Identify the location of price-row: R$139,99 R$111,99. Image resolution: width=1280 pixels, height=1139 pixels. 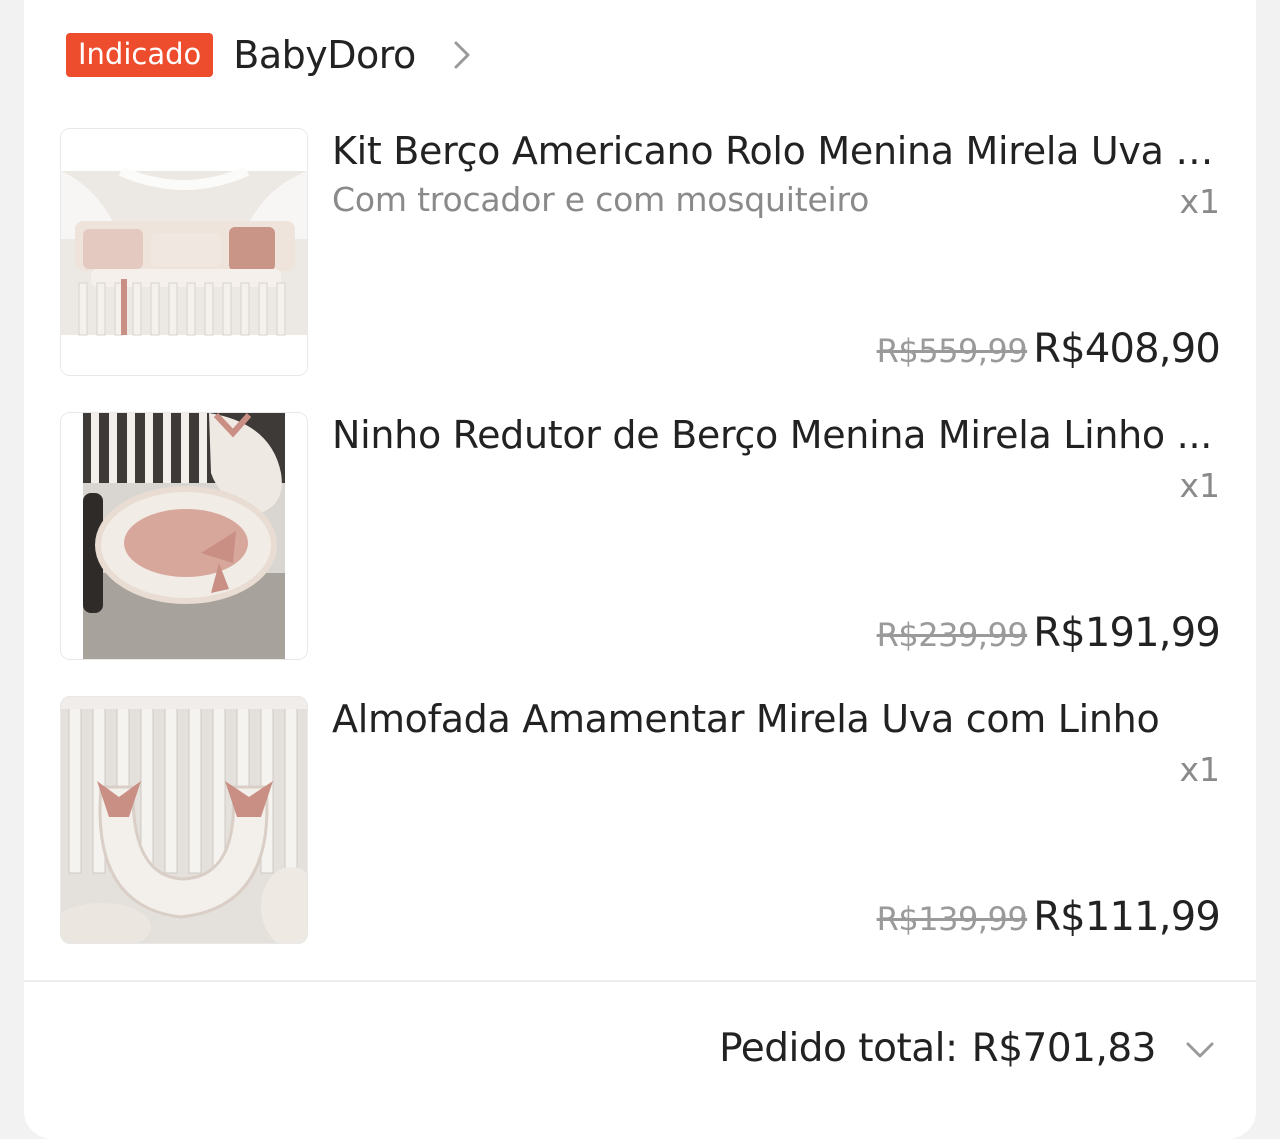
(1048, 917).